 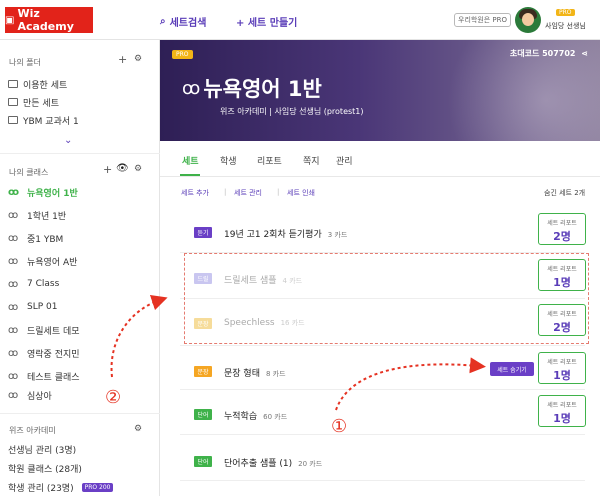 I want to click on tab-reports: 리포트, so click(x=269, y=160).